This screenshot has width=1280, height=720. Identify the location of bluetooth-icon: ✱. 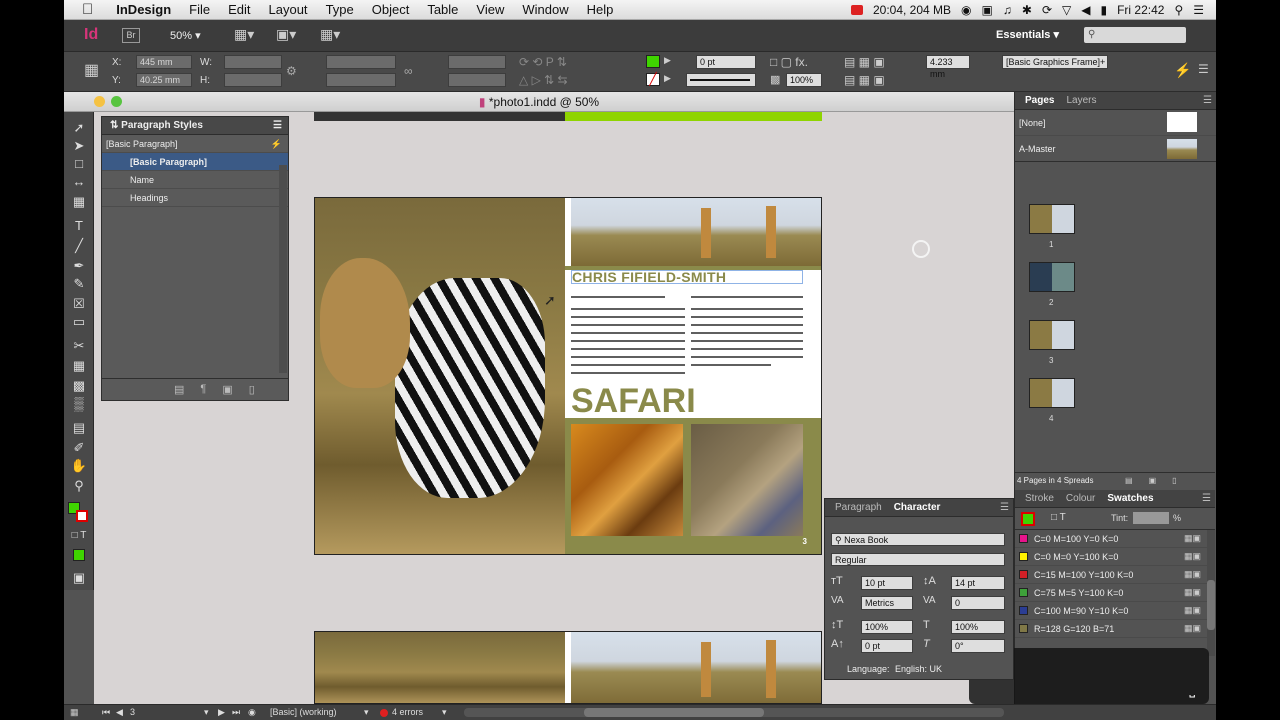
(1027, 10).